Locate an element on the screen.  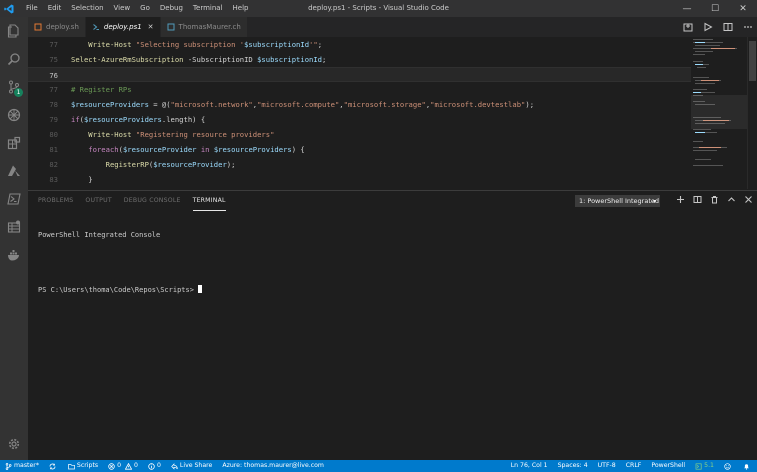
azure-account-label: Azure: thomas.maurer@live.com is located at coordinates (273, 465).